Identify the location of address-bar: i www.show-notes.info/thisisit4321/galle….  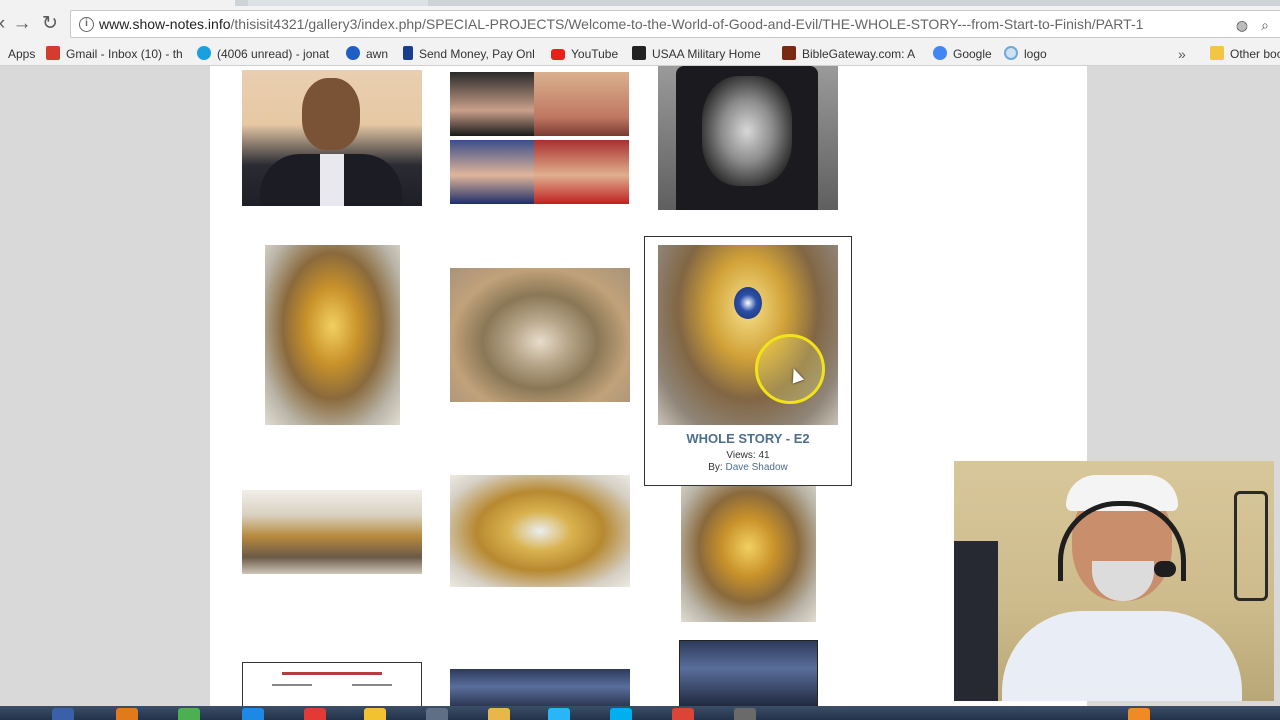
(675, 24).